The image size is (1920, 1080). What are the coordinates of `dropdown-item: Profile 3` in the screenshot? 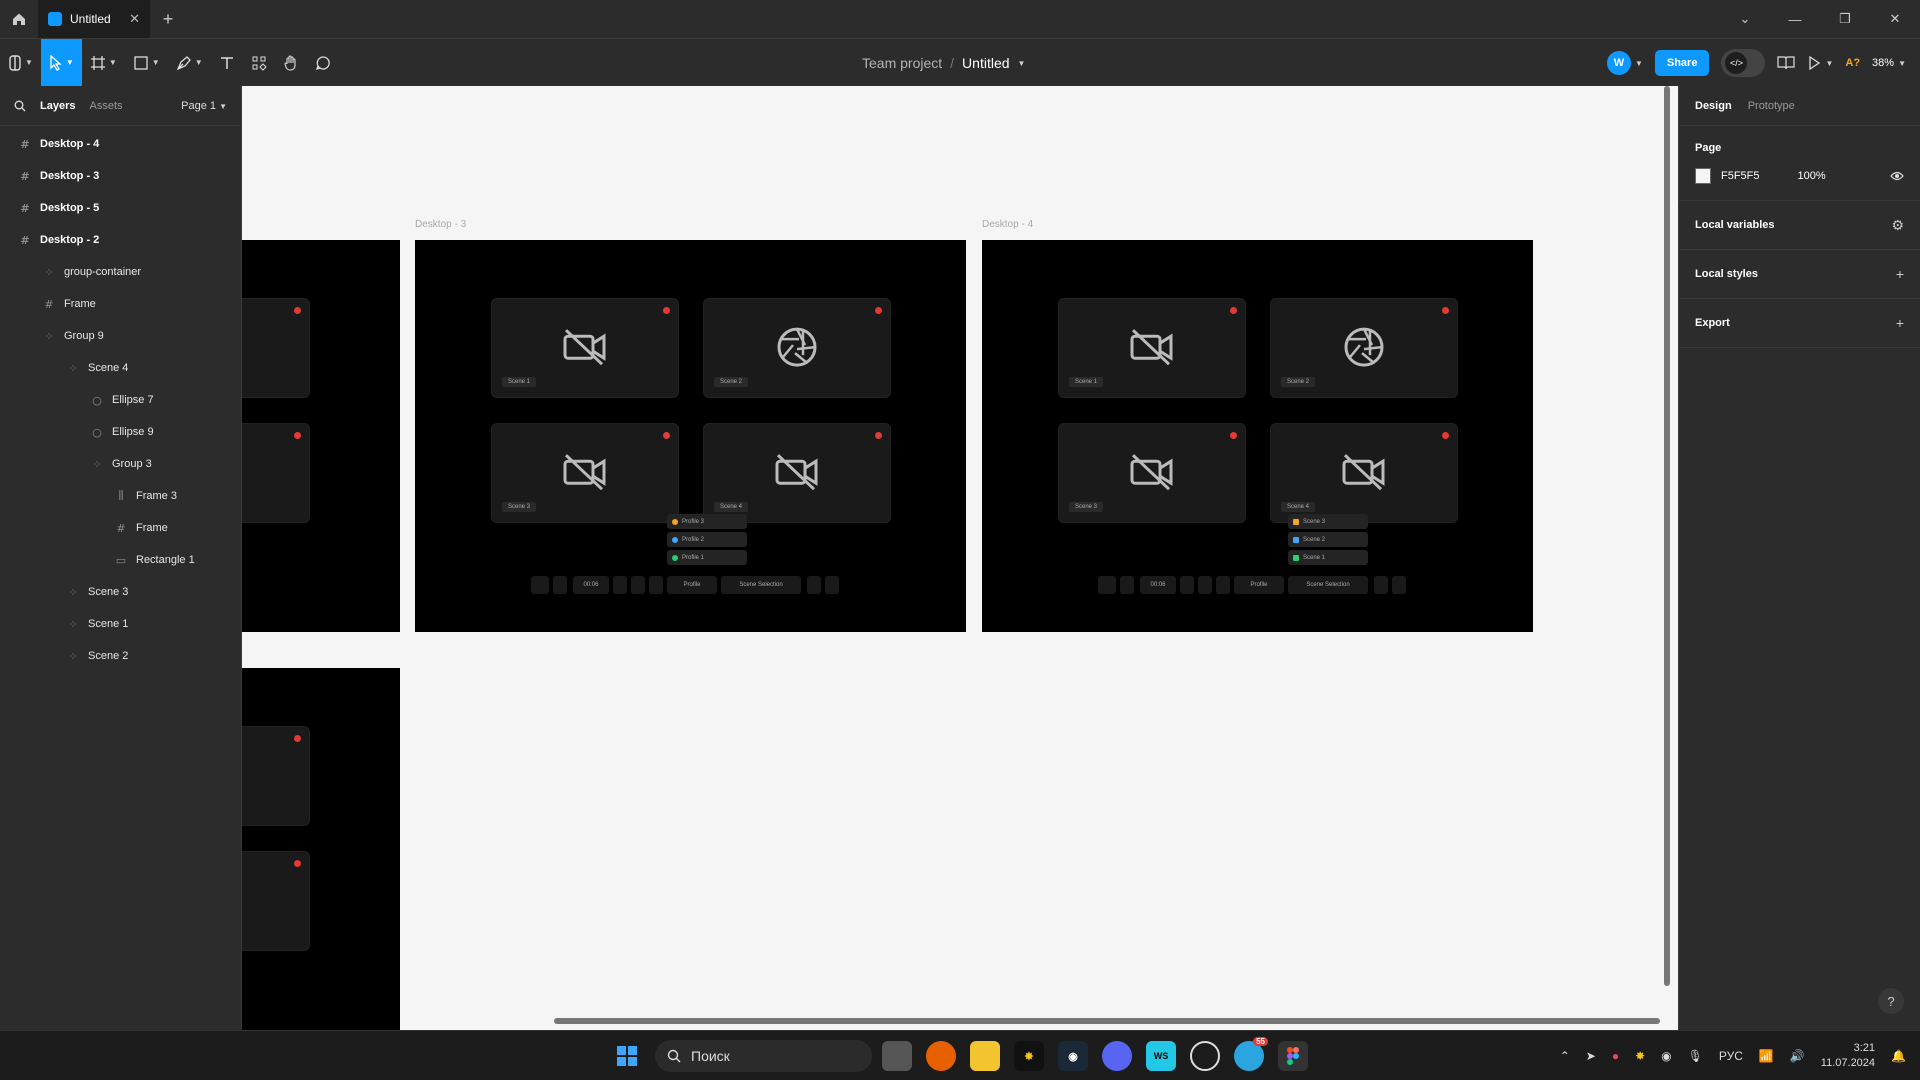 It's located at (707, 521).